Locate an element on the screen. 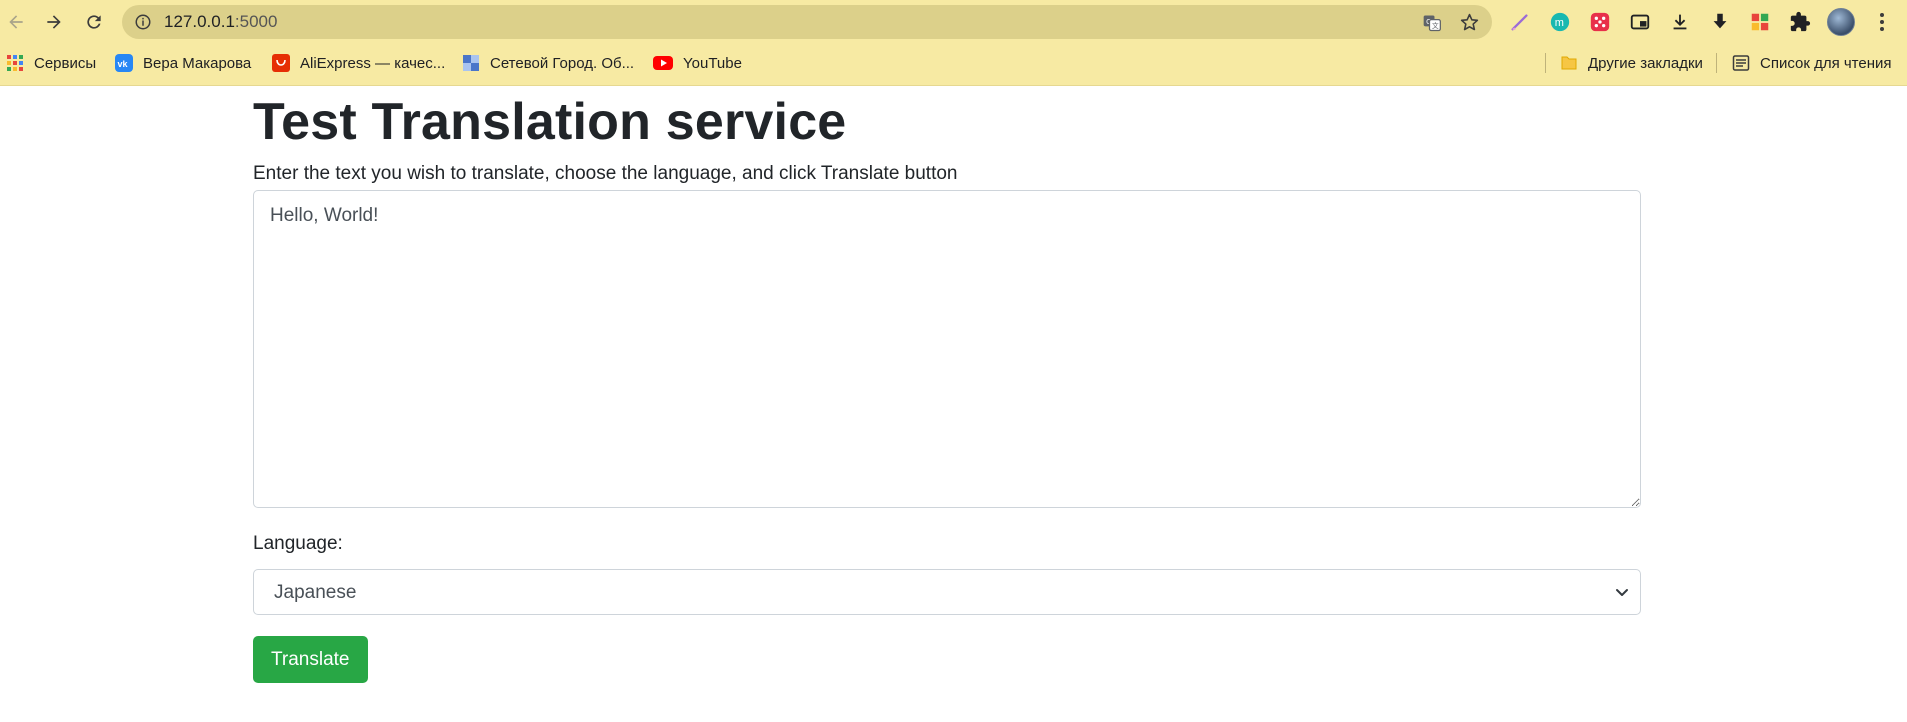  dice-extension-icon is located at coordinates (1600, 22).